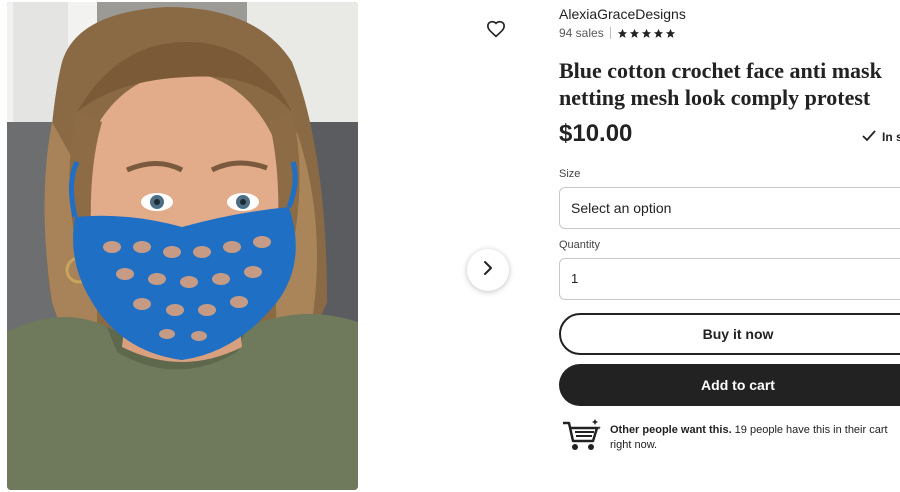  I want to click on next-image-button, so click(488, 270).